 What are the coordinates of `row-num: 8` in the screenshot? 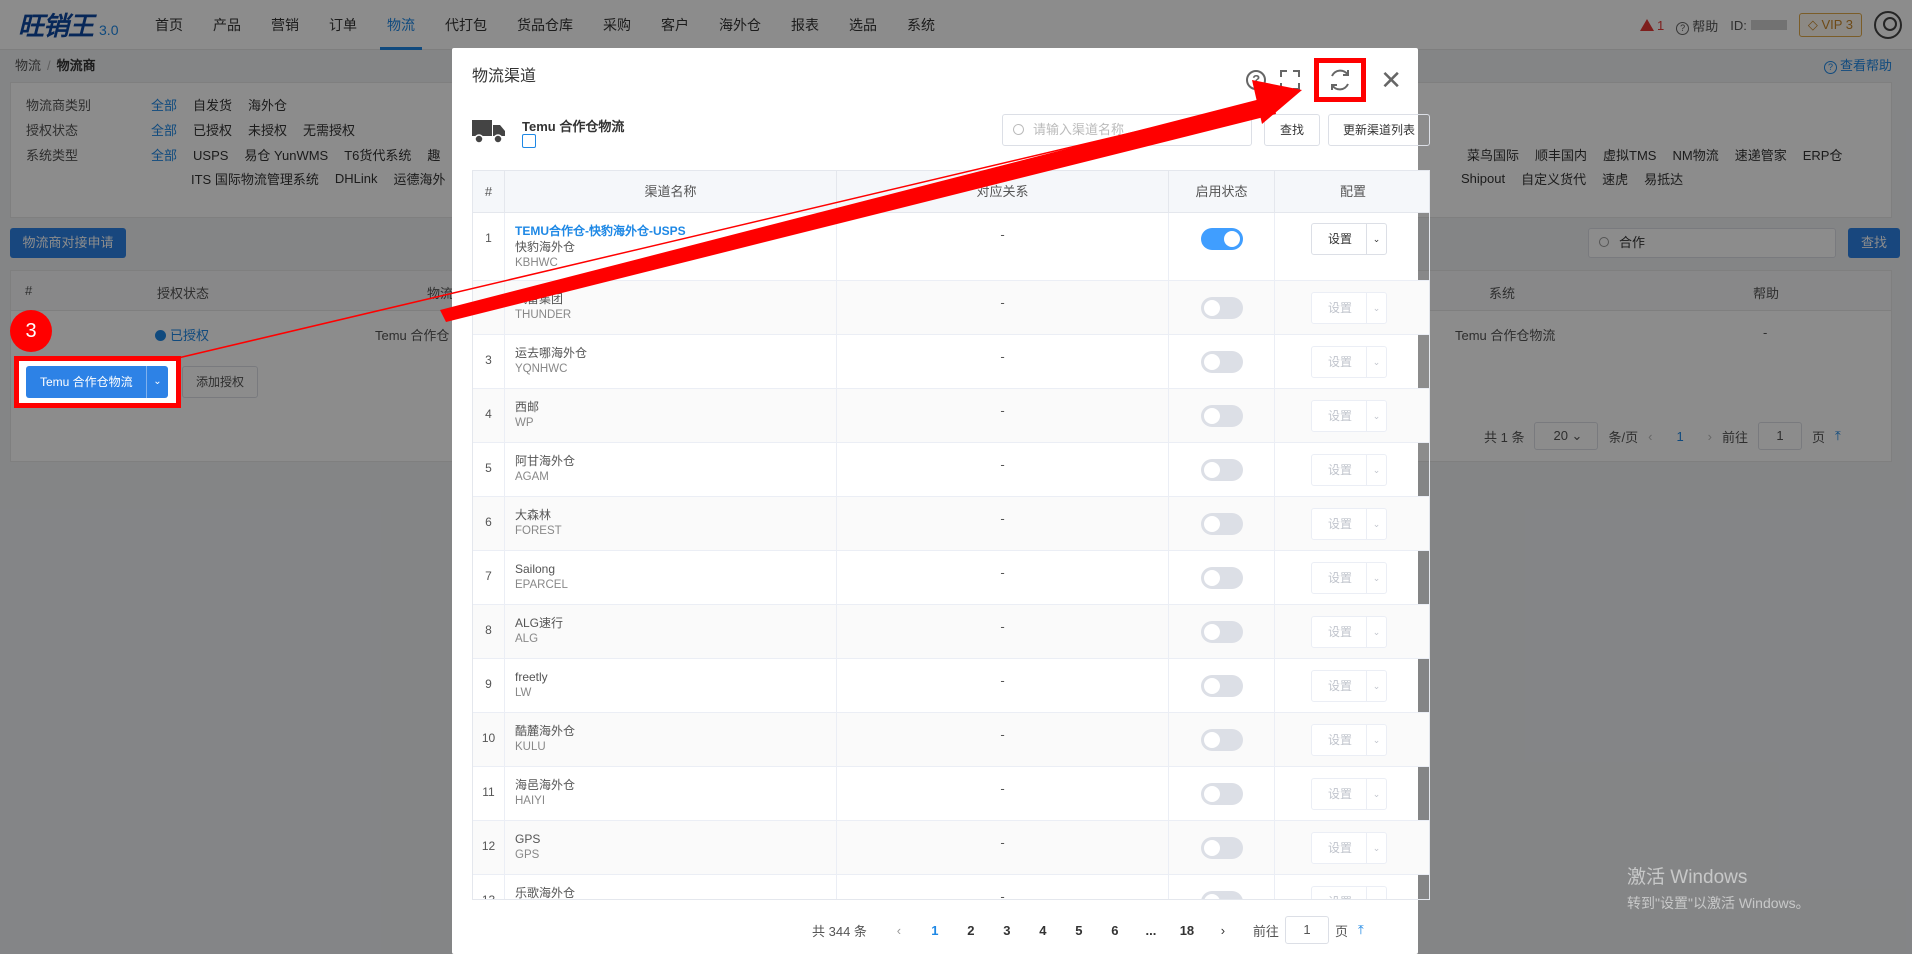 It's located at (489, 631).